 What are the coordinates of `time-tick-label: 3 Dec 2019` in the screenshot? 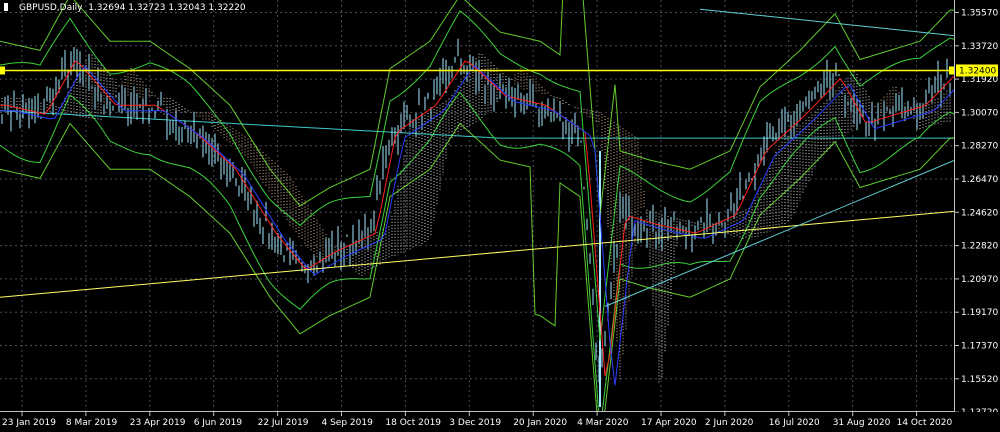 It's located at (475, 423).